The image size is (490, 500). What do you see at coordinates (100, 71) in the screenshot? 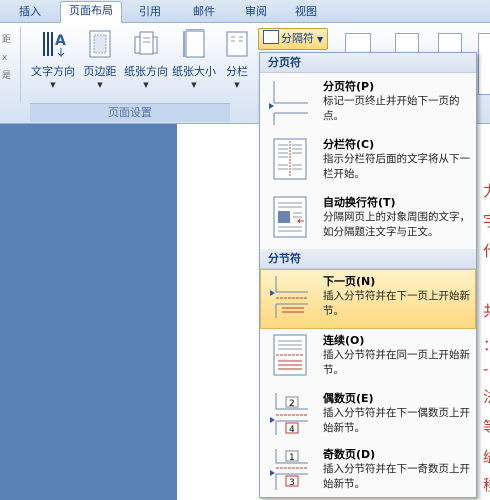
I see `margins-label: 页边距` at bounding box center [100, 71].